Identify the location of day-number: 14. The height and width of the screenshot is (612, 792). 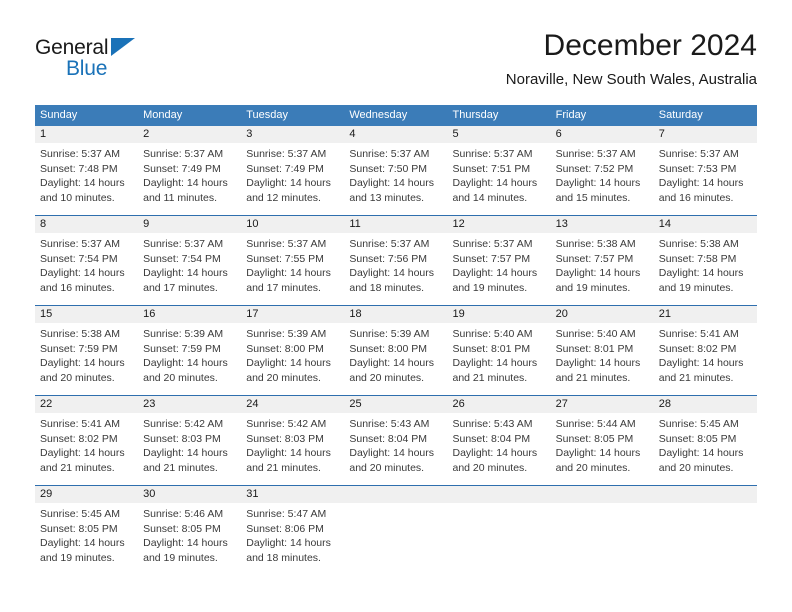
(705, 224).